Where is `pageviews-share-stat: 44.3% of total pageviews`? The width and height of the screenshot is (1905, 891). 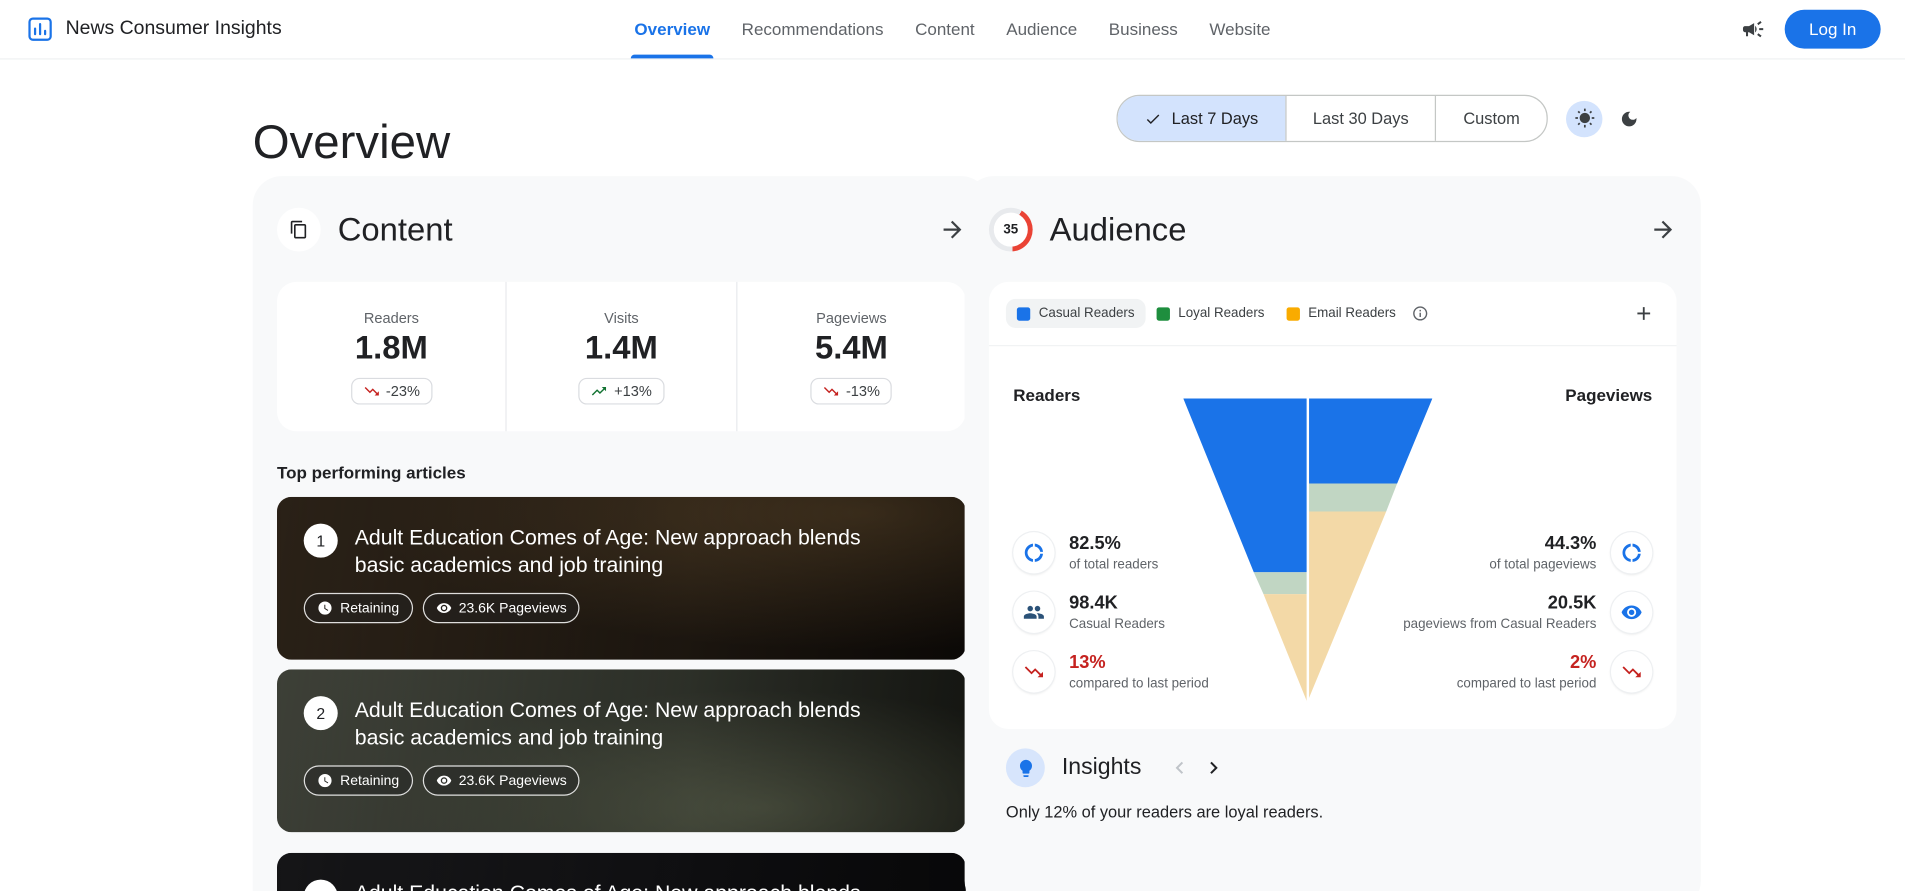 pageviews-share-stat: 44.3% of total pageviews is located at coordinates (1571, 553).